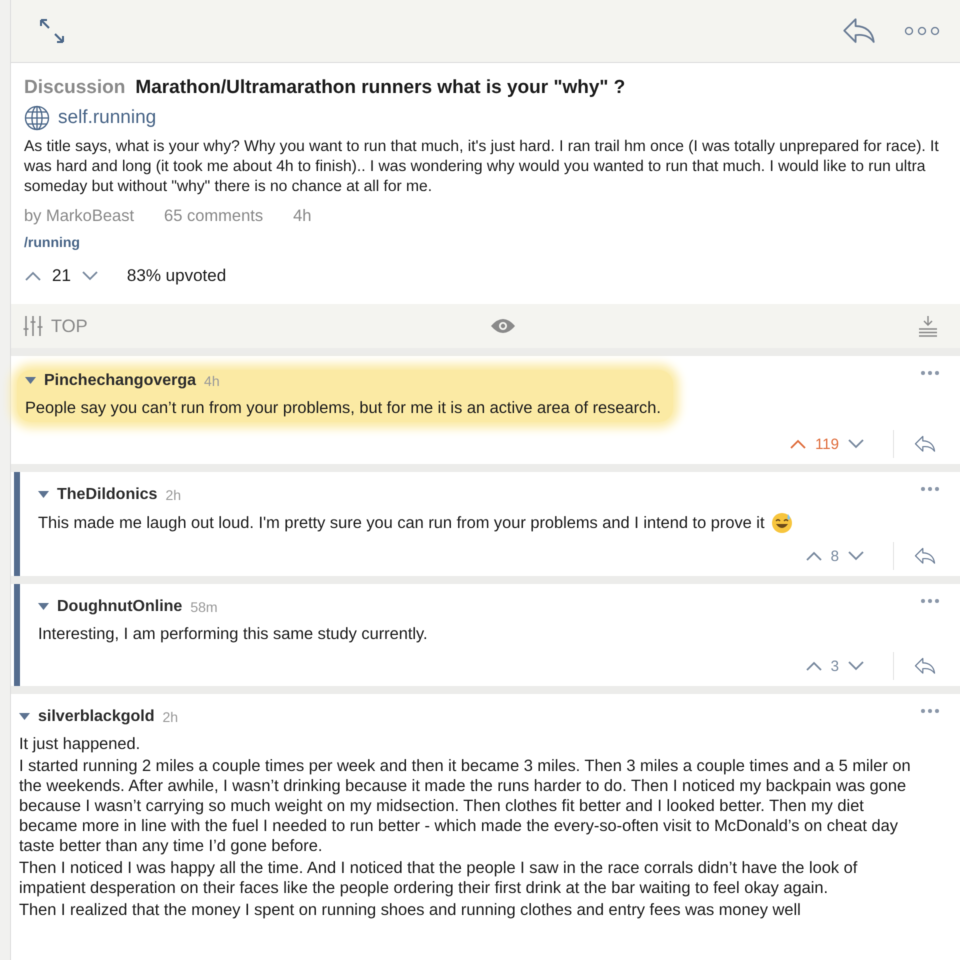  Describe the element at coordinates (485, 242) in the screenshot. I see `subreddit-link: /running` at that location.